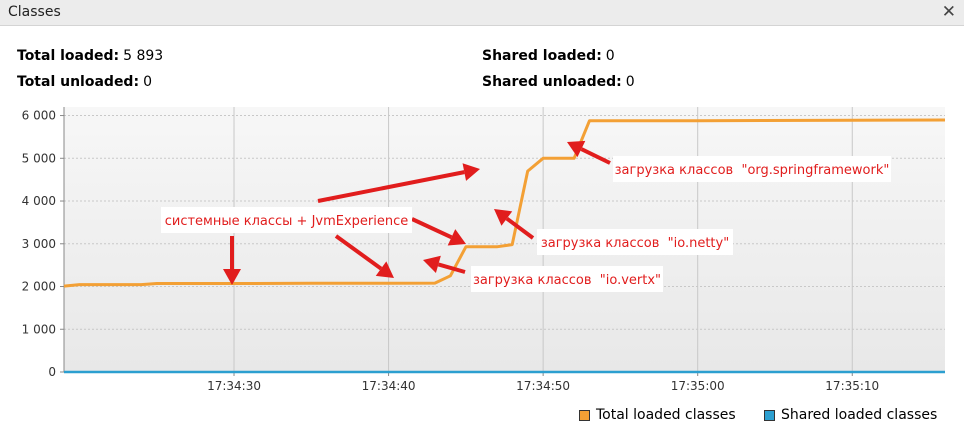  Describe the element at coordinates (389, 386) in the screenshot. I see `x-tick-label: 17:34:40` at that location.